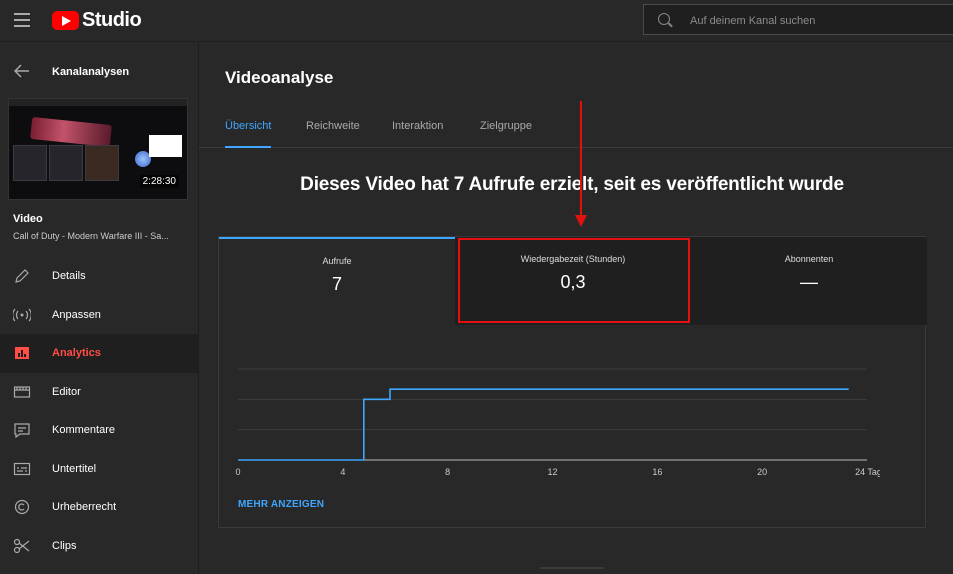 This screenshot has height=574, width=953. I want to click on metric-value: 0,3, so click(573, 282).